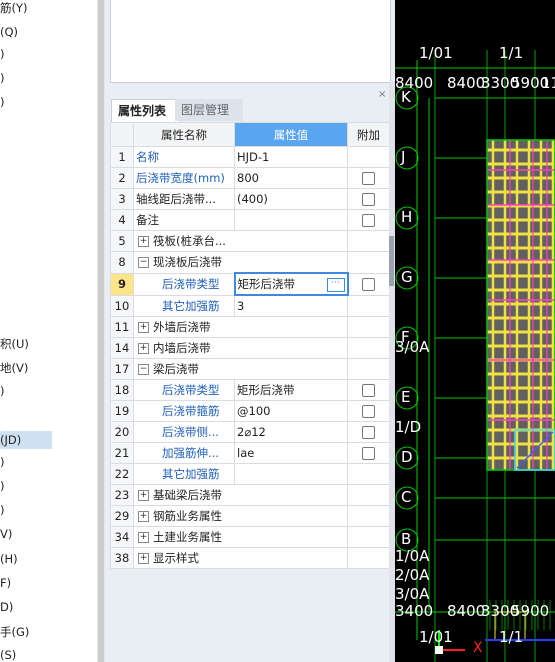 This screenshot has height=662, width=555. Describe the element at coordinates (250, 558) in the screenshot. I see `table-row: 38 + 显示样式` at that location.